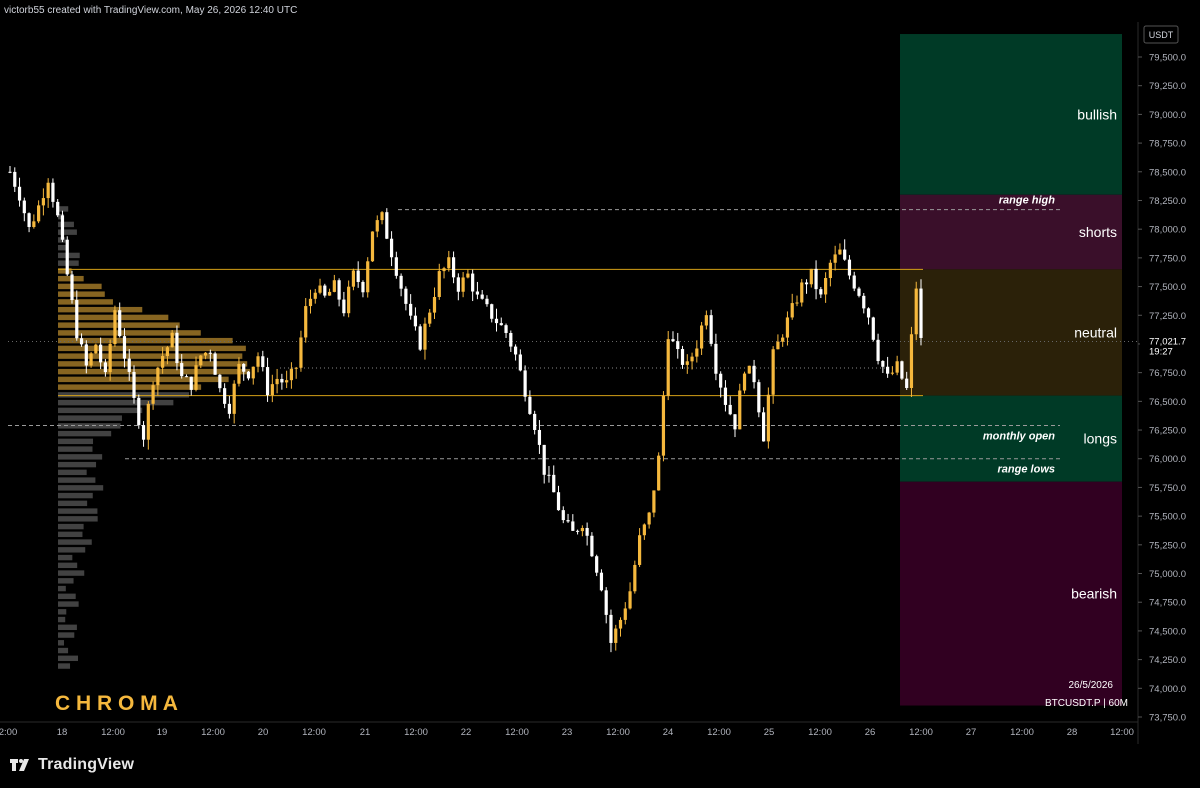  What do you see at coordinates (1095, 332) in the screenshot?
I see `zone-label-neutral: neutral` at bounding box center [1095, 332].